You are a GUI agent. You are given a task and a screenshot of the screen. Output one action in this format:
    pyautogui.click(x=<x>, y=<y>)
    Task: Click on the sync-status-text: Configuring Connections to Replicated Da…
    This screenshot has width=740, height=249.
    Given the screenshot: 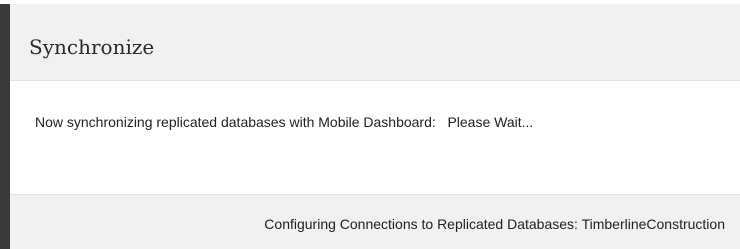 What is the action you would take?
    pyautogui.click(x=494, y=224)
    